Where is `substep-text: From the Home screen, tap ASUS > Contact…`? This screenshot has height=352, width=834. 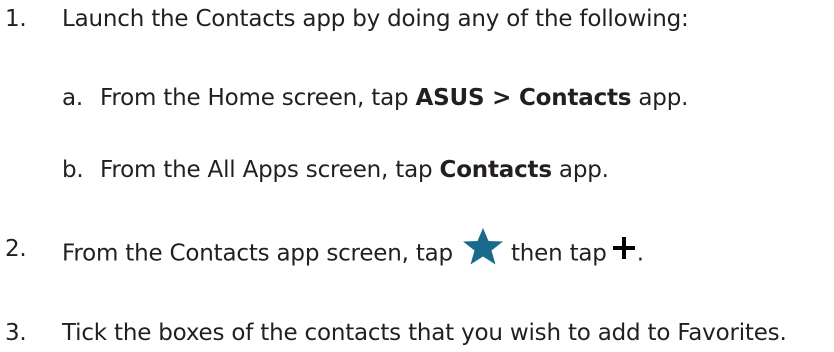 substep-text: From the Home screen, tap ASUS > Contact… is located at coordinates (394, 98).